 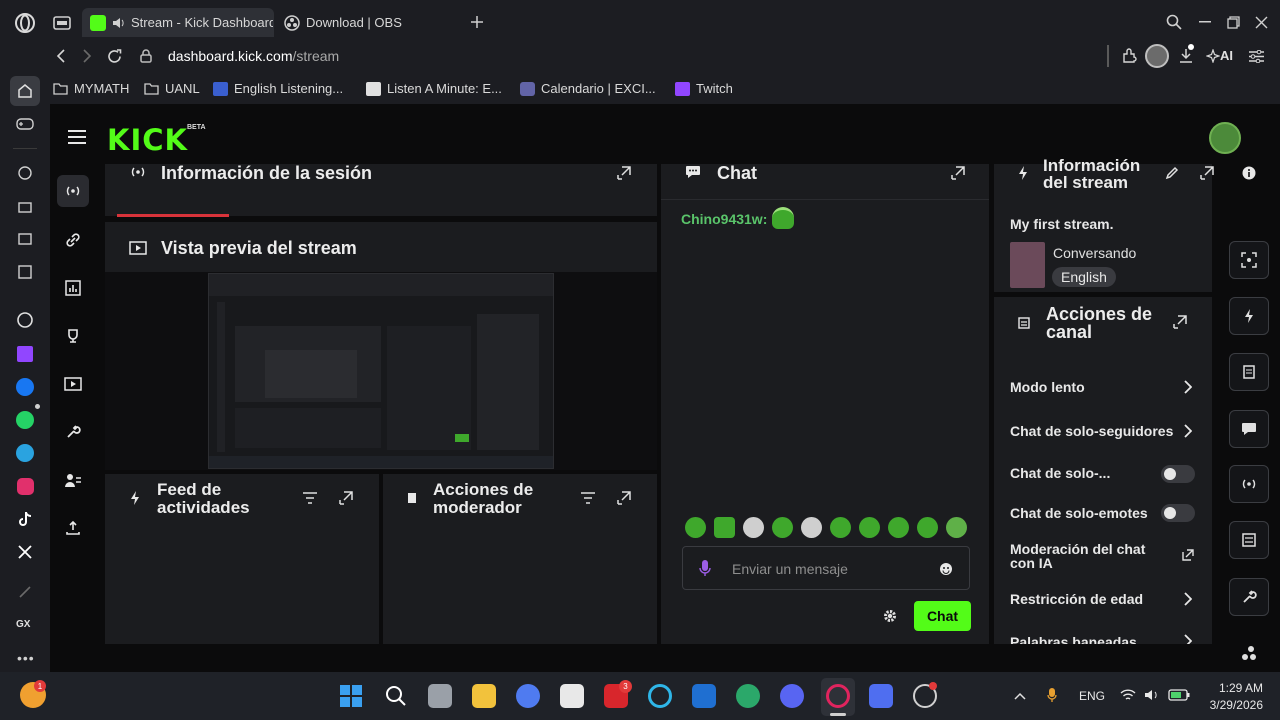 I want to click on ai-sparkle-icon, so click(x=1213, y=56).